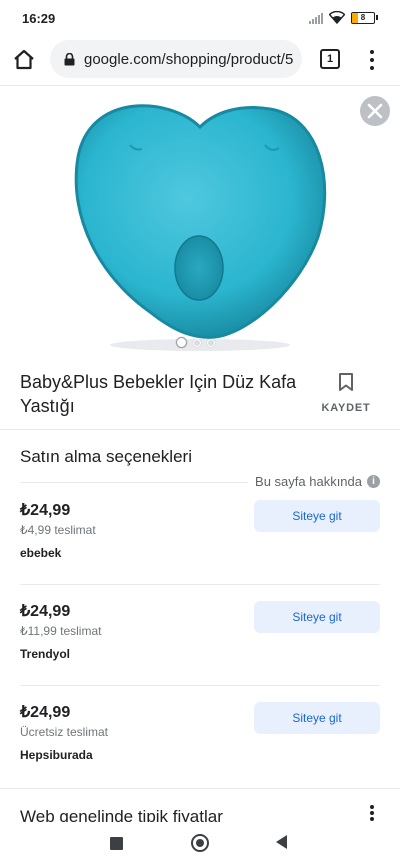 This screenshot has width=400, height=866. What do you see at coordinates (106, 456) in the screenshot?
I see `purchase-options-title: Satın alma seçenekleri` at bounding box center [106, 456].